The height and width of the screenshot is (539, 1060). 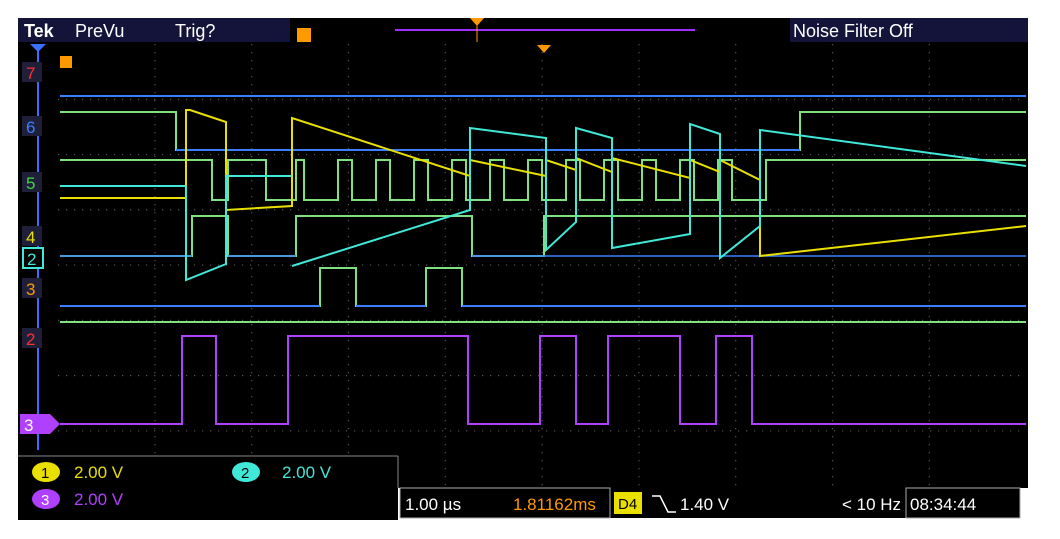 I want to click on trigger-level: 1.40 V, so click(x=705, y=504).